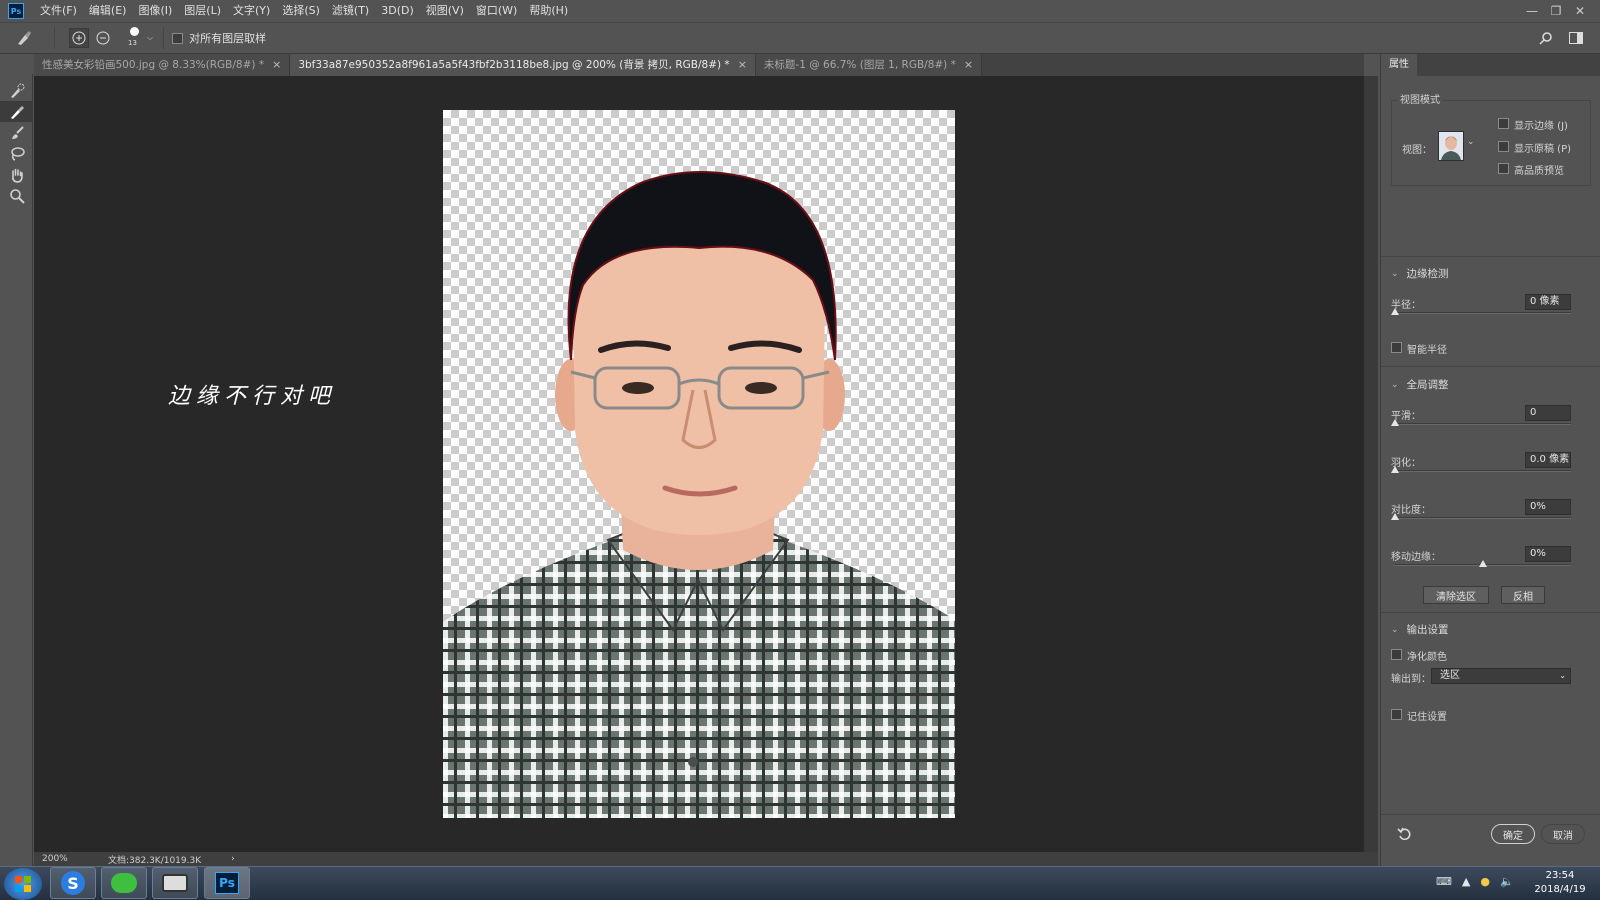  Describe the element at coordinates (397, 11) in the screenshot. I see `menu-3d: 3D(D)` at that location.